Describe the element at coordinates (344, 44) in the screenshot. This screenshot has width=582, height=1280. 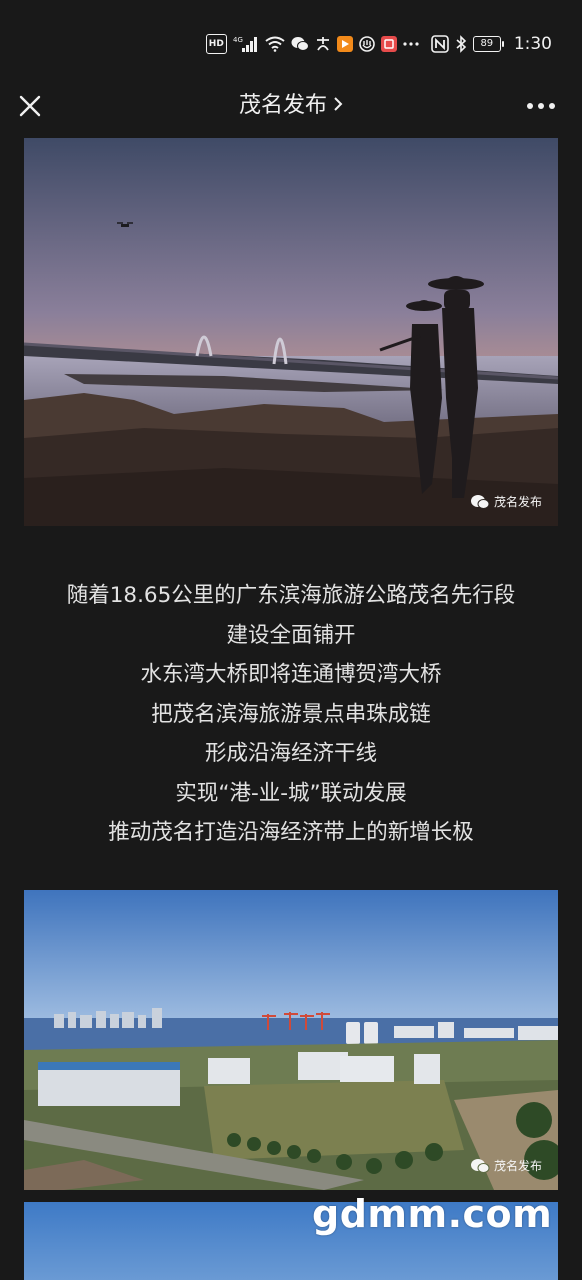
I see `app-orange-icon` at that location.